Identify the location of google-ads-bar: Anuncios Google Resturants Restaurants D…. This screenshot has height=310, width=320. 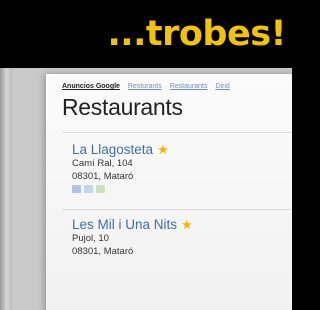
(146, 86).